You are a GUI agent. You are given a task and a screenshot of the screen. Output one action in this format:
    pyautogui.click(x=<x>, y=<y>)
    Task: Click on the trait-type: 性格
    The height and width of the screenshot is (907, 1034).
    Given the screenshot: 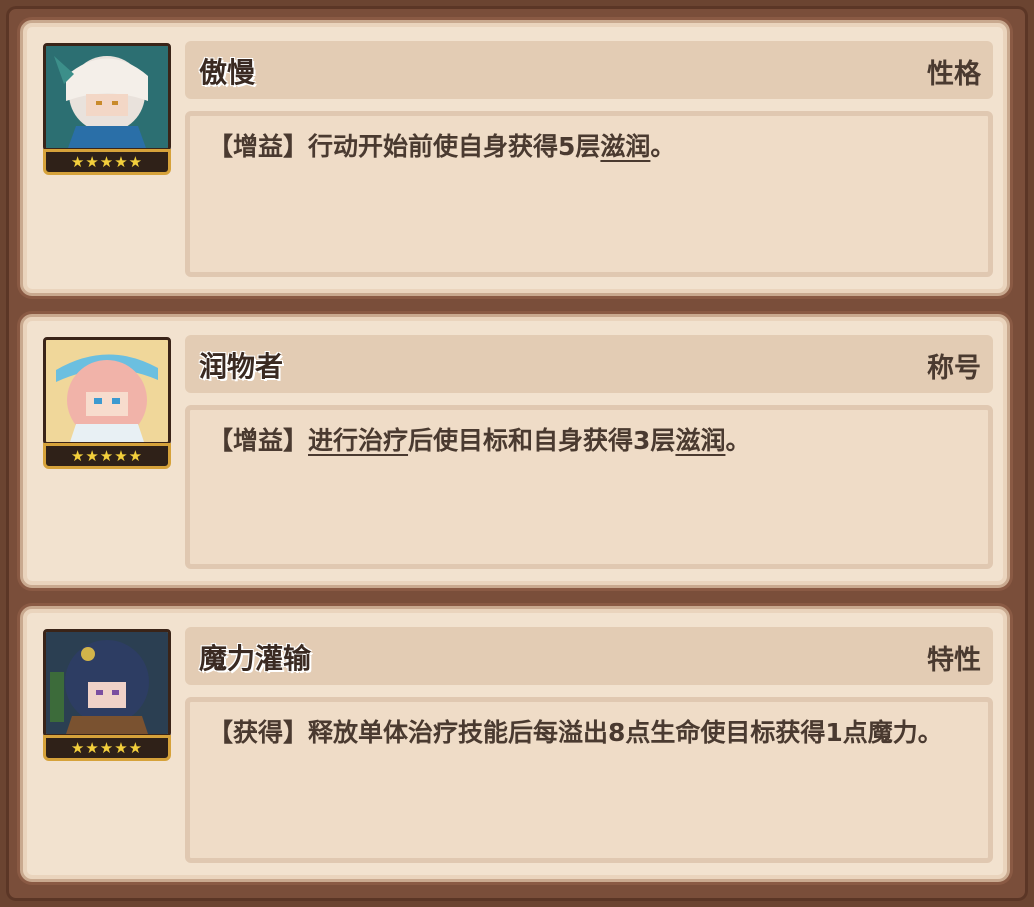 What is the action you would take?
    pyautogui.click(x=954, y=74)
    